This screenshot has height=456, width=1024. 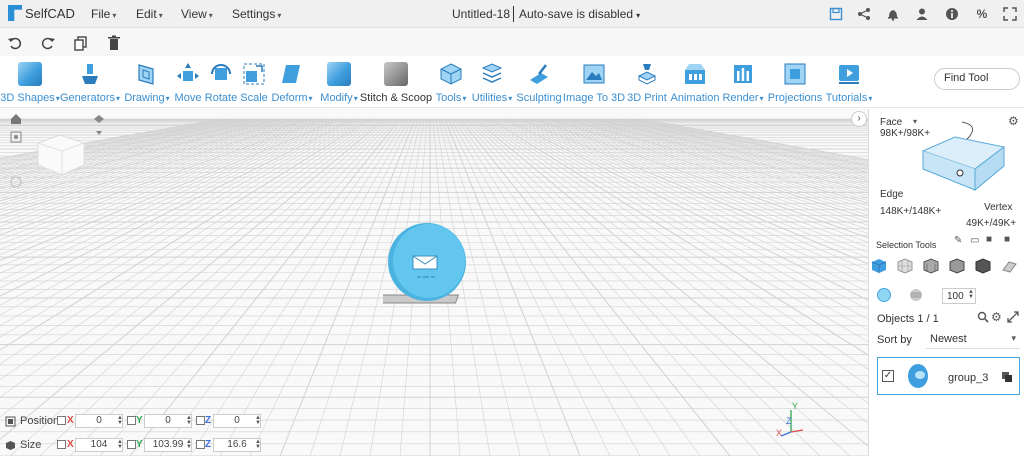 I want to click on size-y-input: 103.99, so click(x=168, y=445).